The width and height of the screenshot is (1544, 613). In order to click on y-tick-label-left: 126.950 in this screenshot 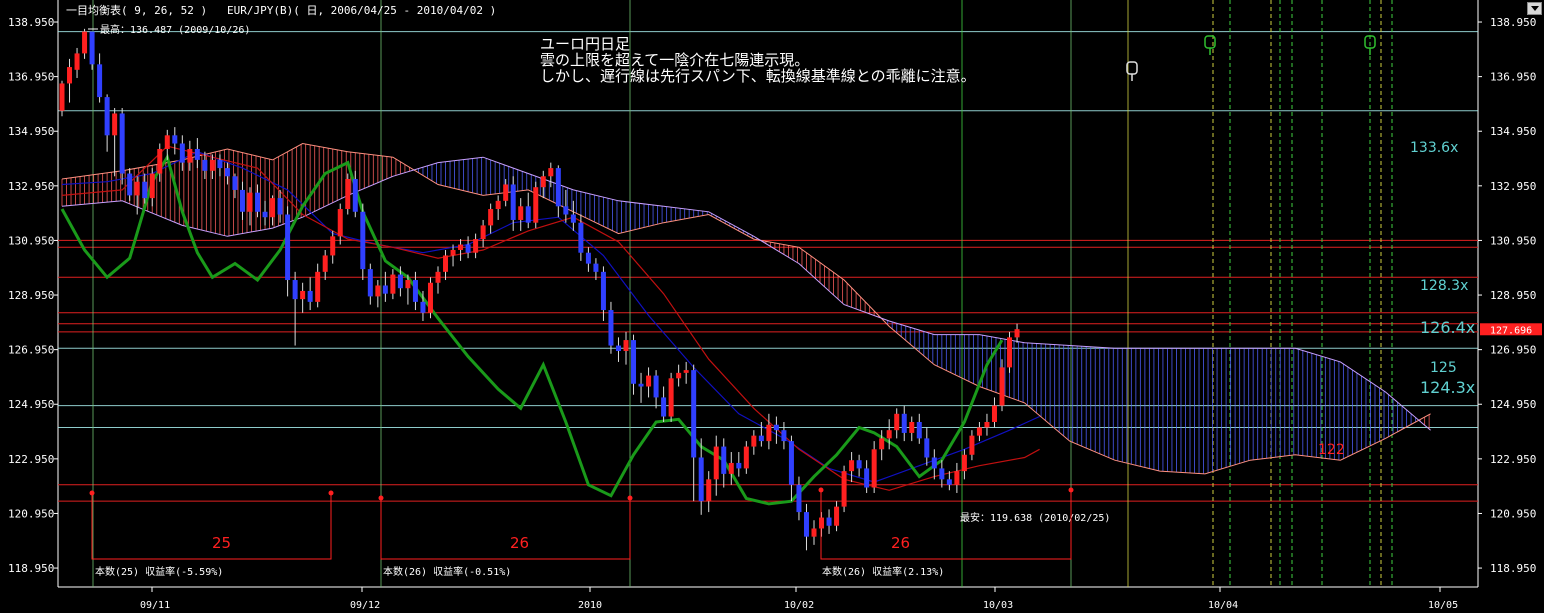, I will do `click(31, 350)`.